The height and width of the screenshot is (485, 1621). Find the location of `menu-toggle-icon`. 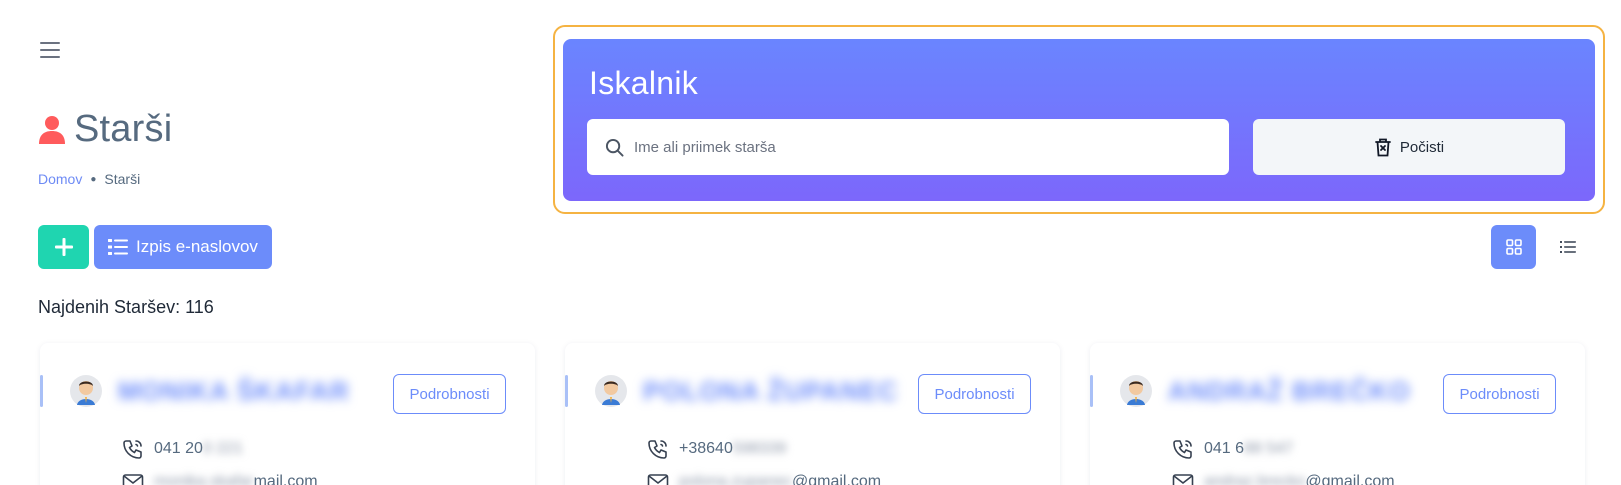

menu-toggle-icon is located at coordinates (50, 50).